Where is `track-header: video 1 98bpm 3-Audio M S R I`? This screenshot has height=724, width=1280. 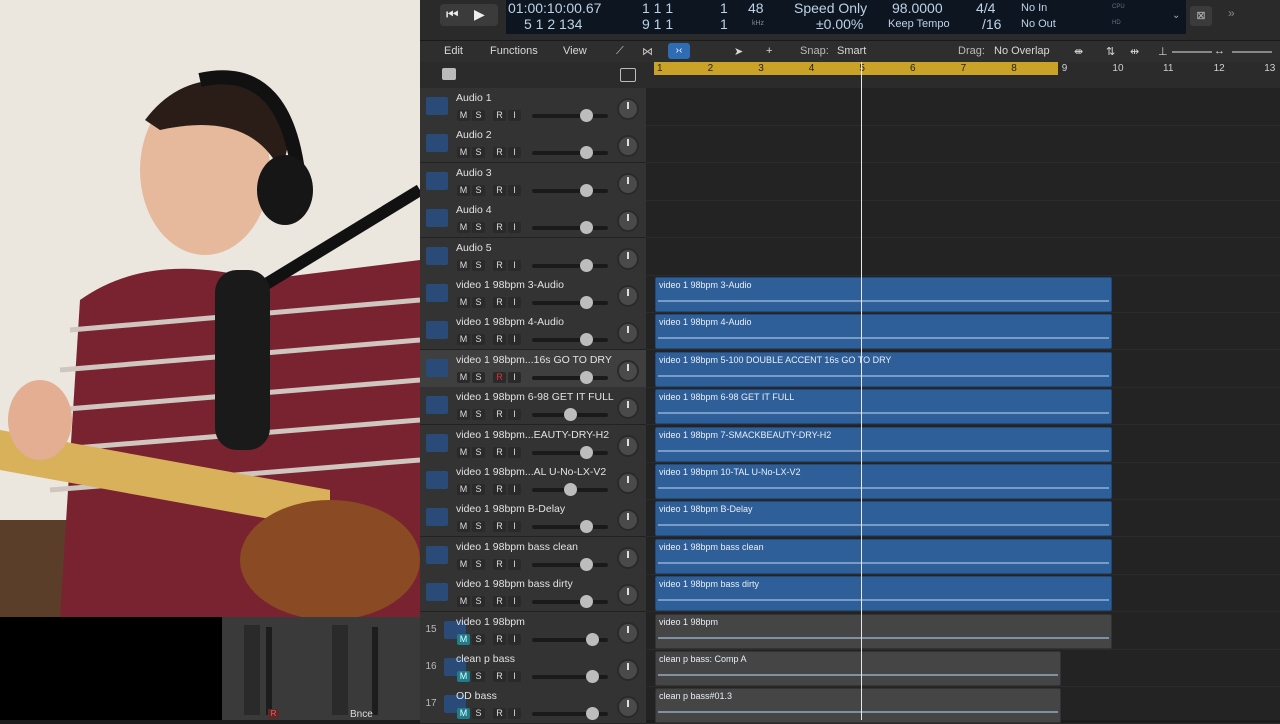
track-header: video 1 98bpm 3-Audio M S R I is located at coordinates (533, 294).